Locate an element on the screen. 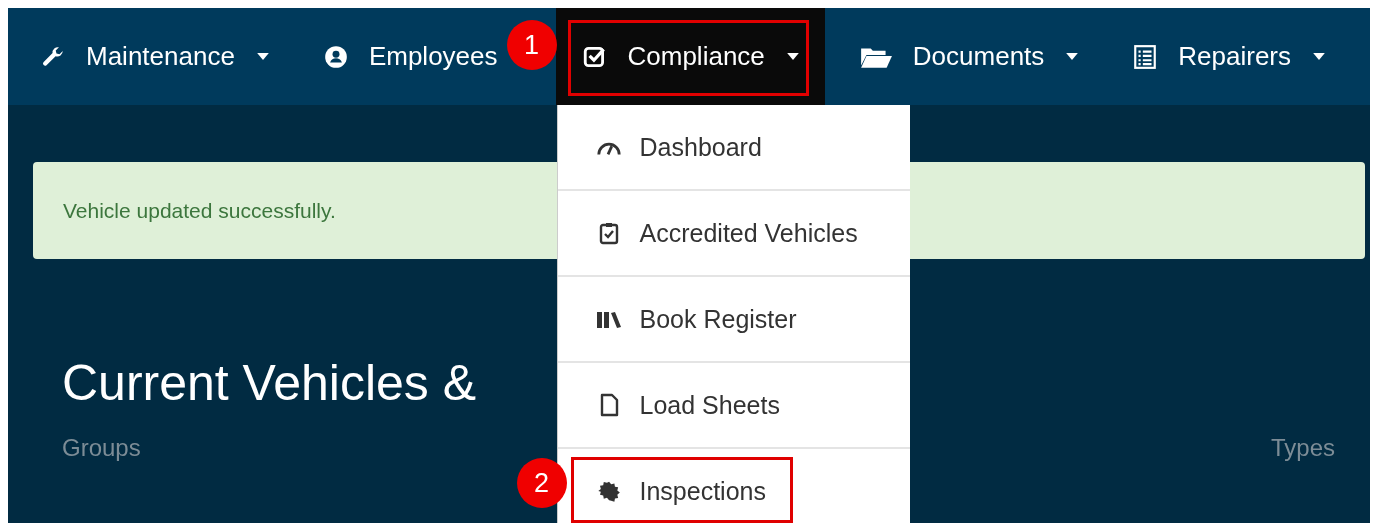 The image size is (1375, 523). nav-menu-item: Documents is located at coordinates (968, 56).